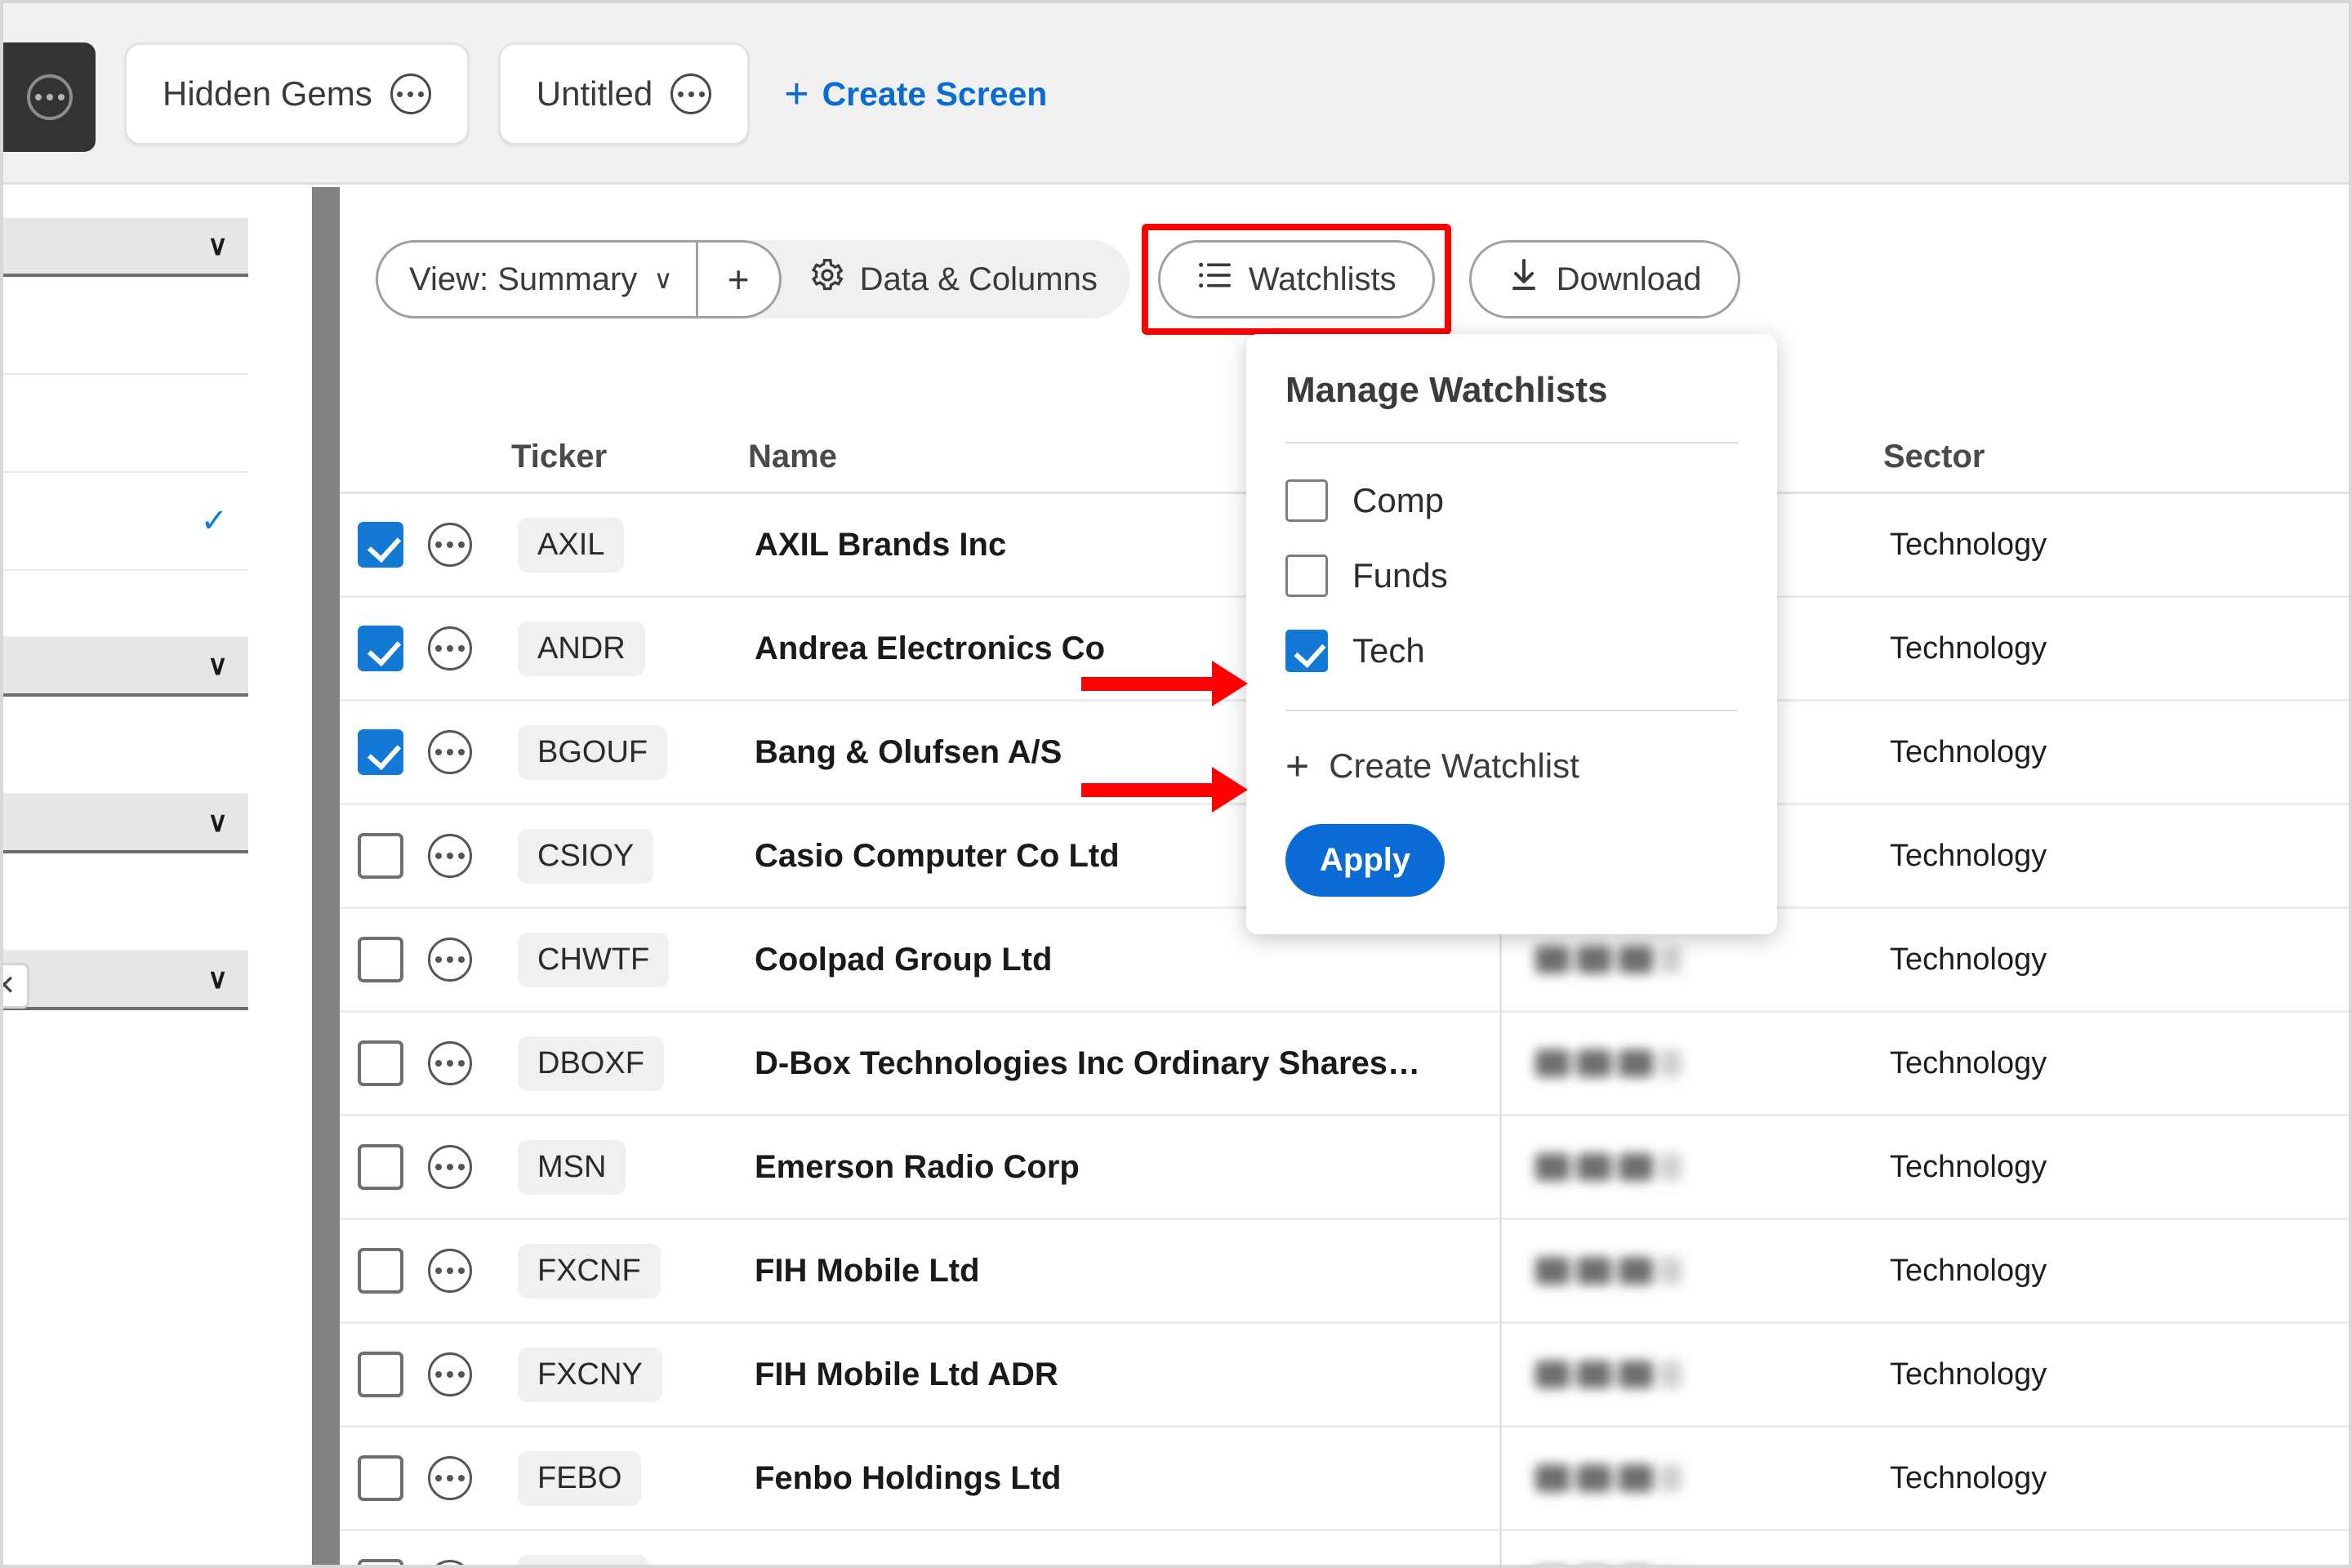  Describe the element at coordinates (1130, 960) in the screenshot. I see `name-cell: Coolpad Group Ltd` at that location.